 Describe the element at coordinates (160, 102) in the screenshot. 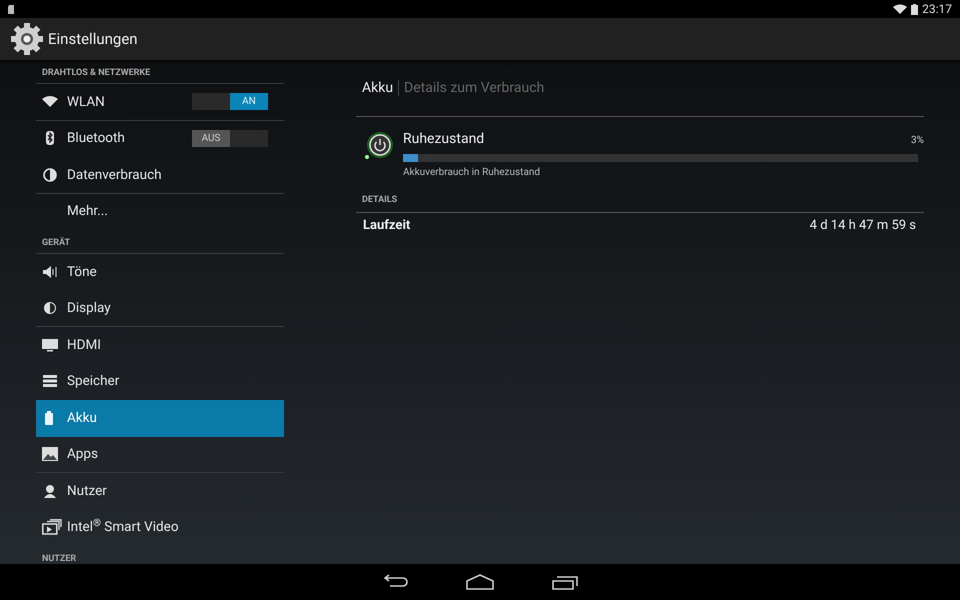

I see `settings-item: WLAN AN` at that location.